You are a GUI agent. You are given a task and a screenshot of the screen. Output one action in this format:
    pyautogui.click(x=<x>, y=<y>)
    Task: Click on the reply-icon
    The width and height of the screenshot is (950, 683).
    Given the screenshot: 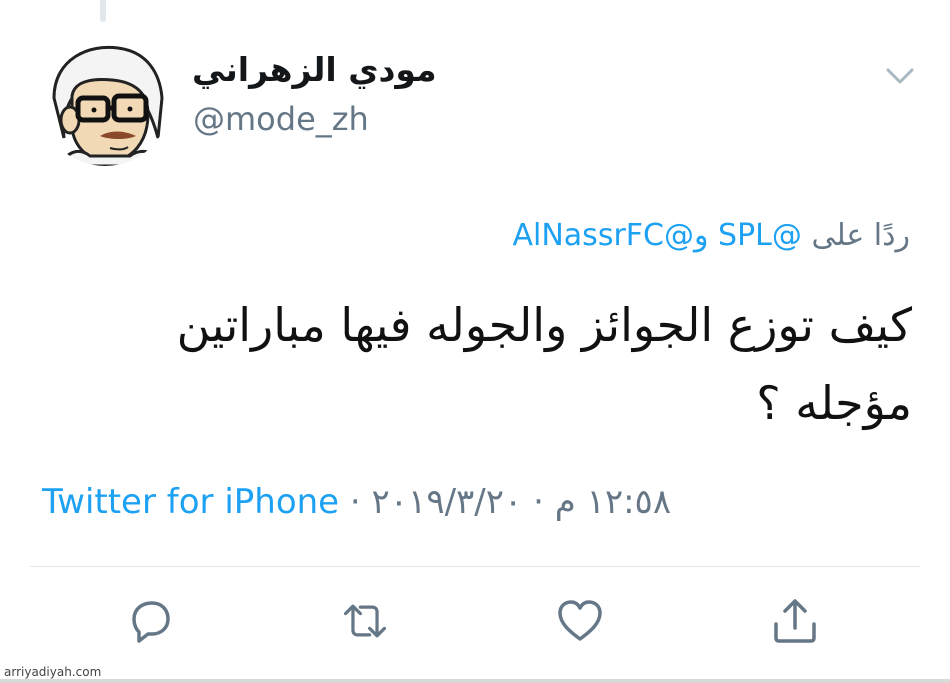 What is the action you would take?
    pyautogui.click(x=150, y=621)
    